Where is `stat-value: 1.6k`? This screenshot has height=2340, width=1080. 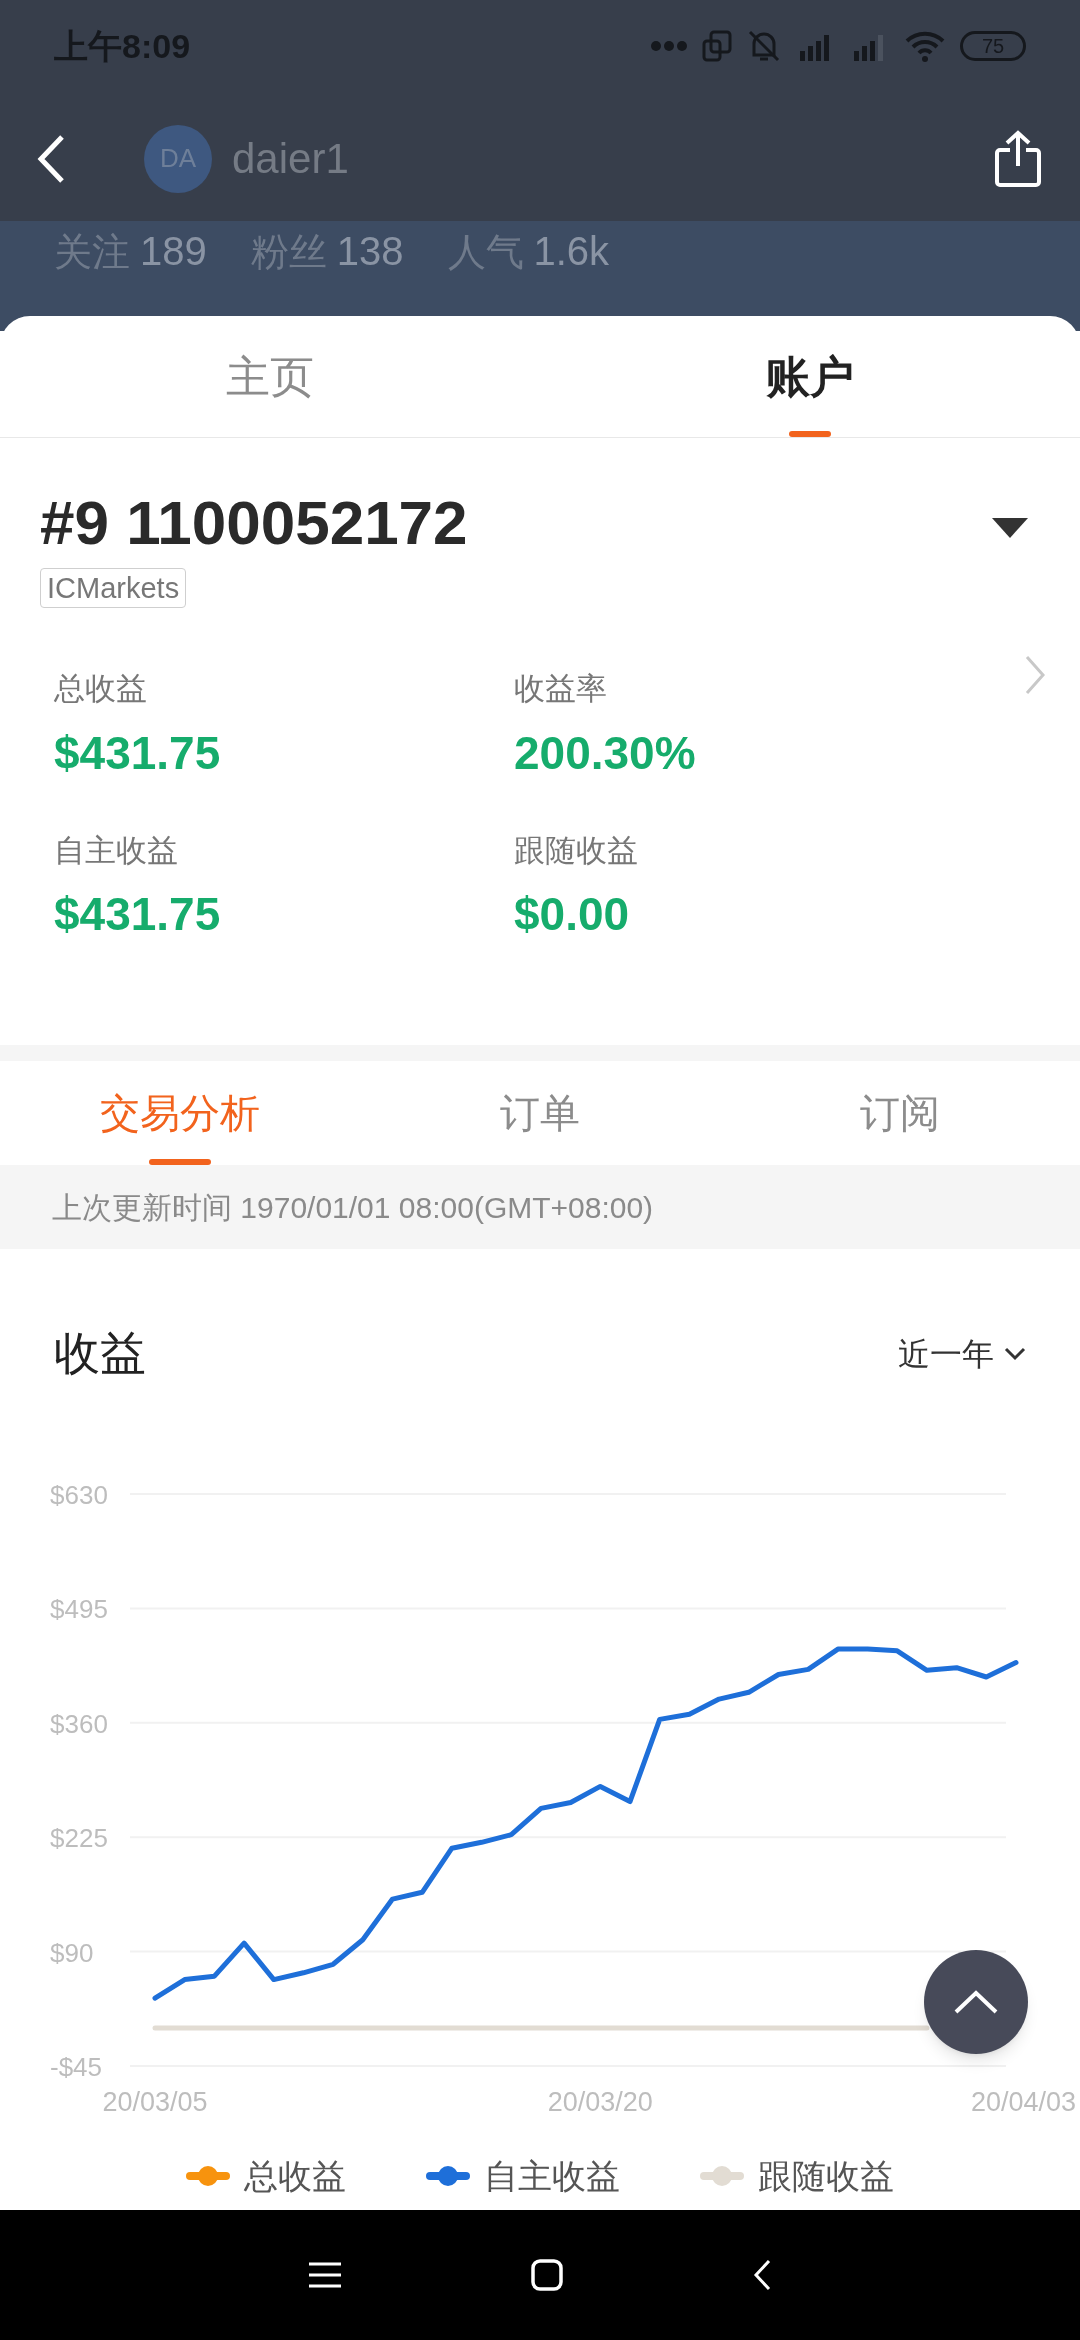 stat-value: 1.6k is located at coordinates (571, 251).